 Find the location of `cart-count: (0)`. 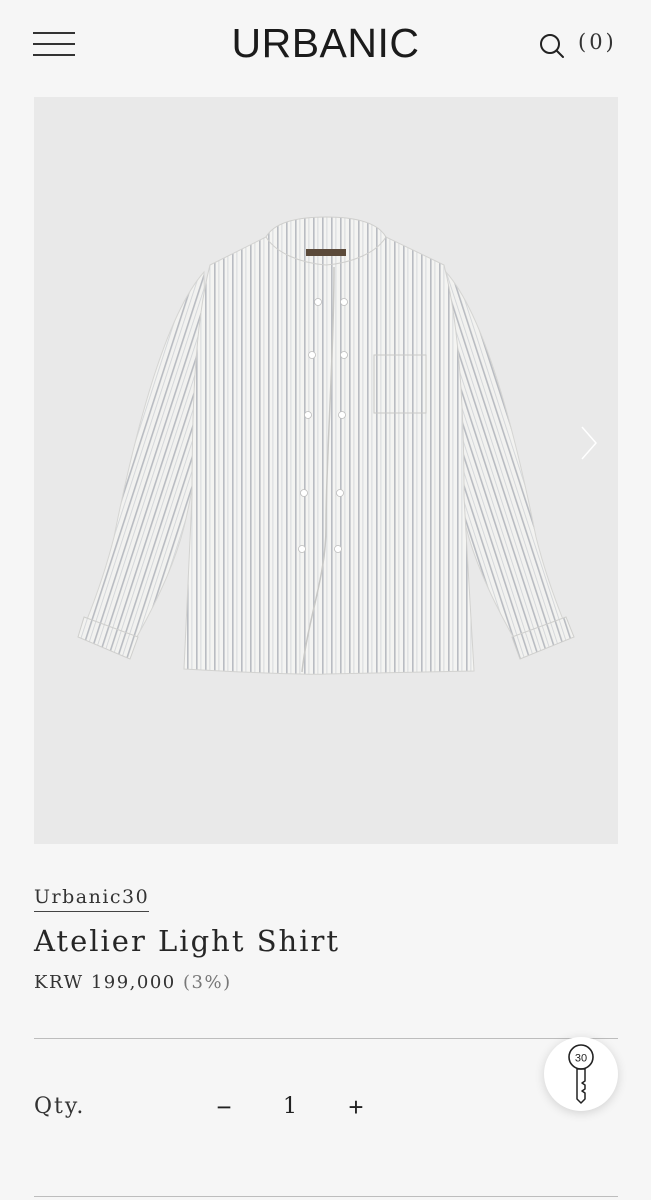

cart-count: (0) is located at coordinates (597, 42).